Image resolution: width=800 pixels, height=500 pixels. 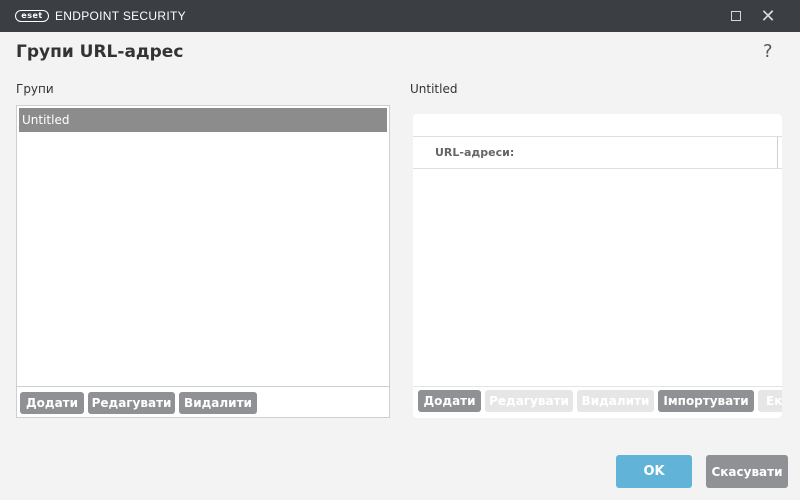 I want to click on import-url-button: Імпортувати, so click(x=706, y=401).